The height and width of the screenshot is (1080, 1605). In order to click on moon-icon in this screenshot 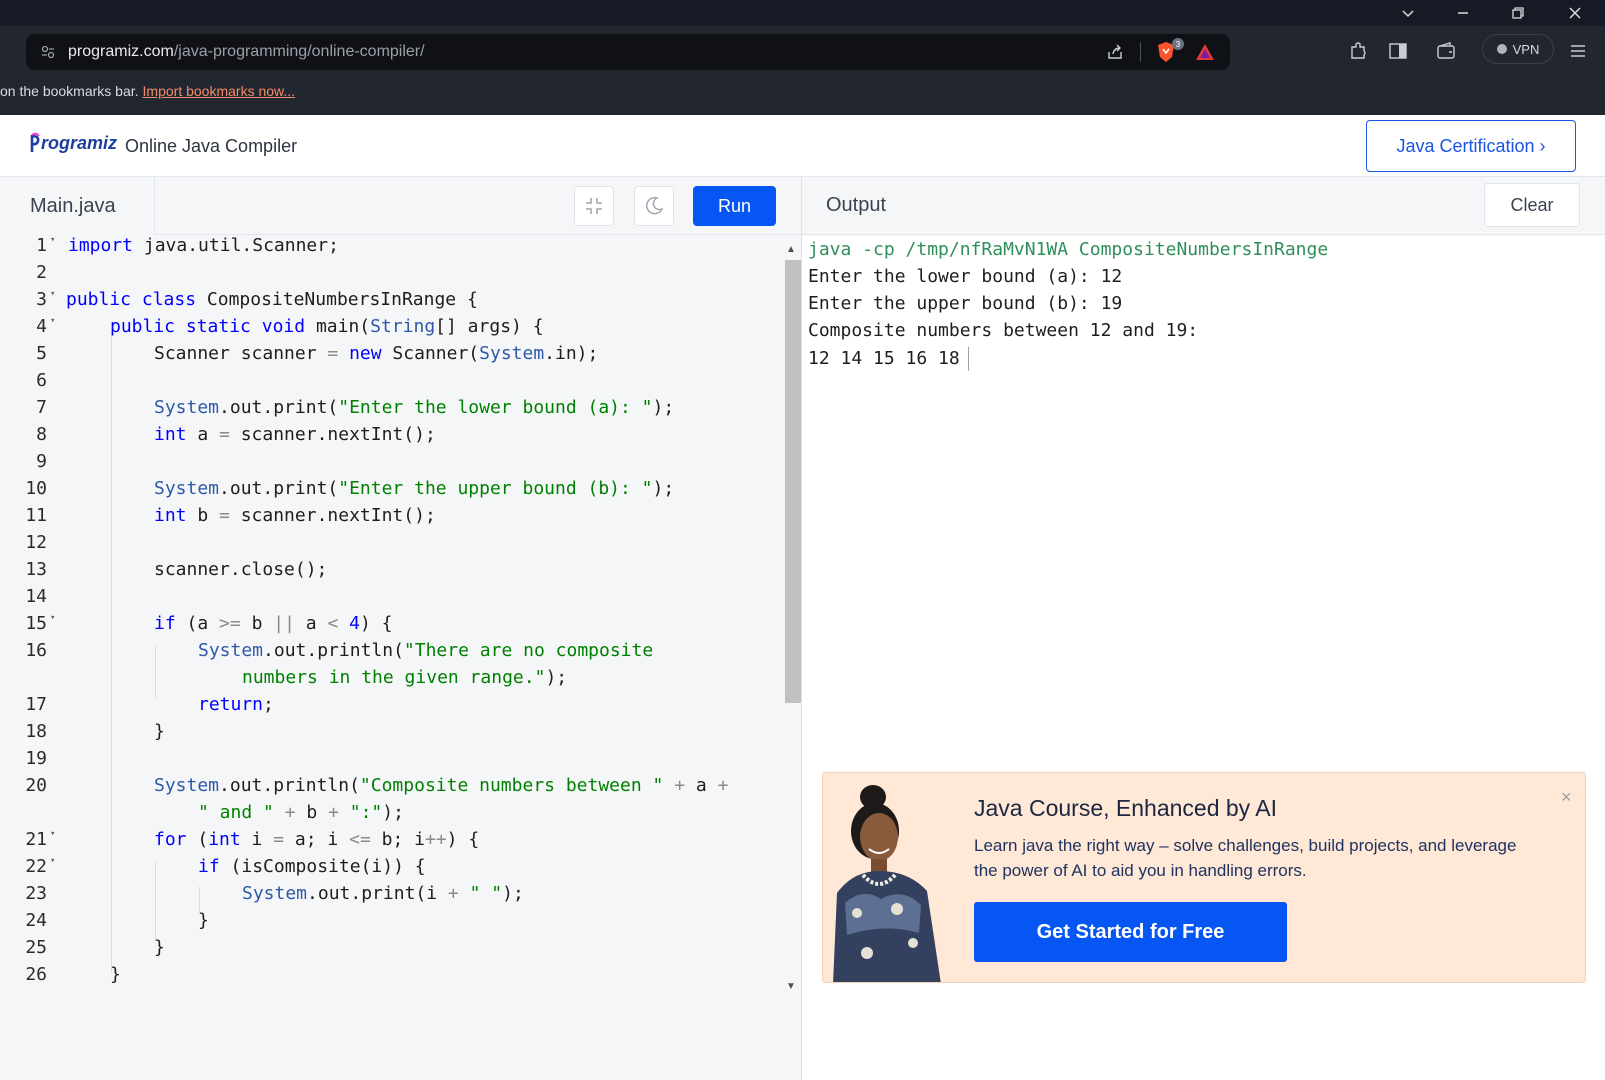, I will do `click(655, 205)`.